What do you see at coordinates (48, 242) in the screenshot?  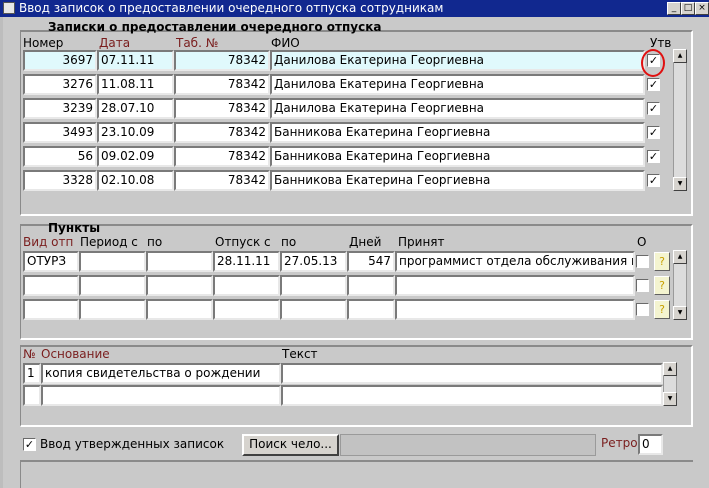 I see `col-type-header: Вид отп` at bounding box center [48, 242].